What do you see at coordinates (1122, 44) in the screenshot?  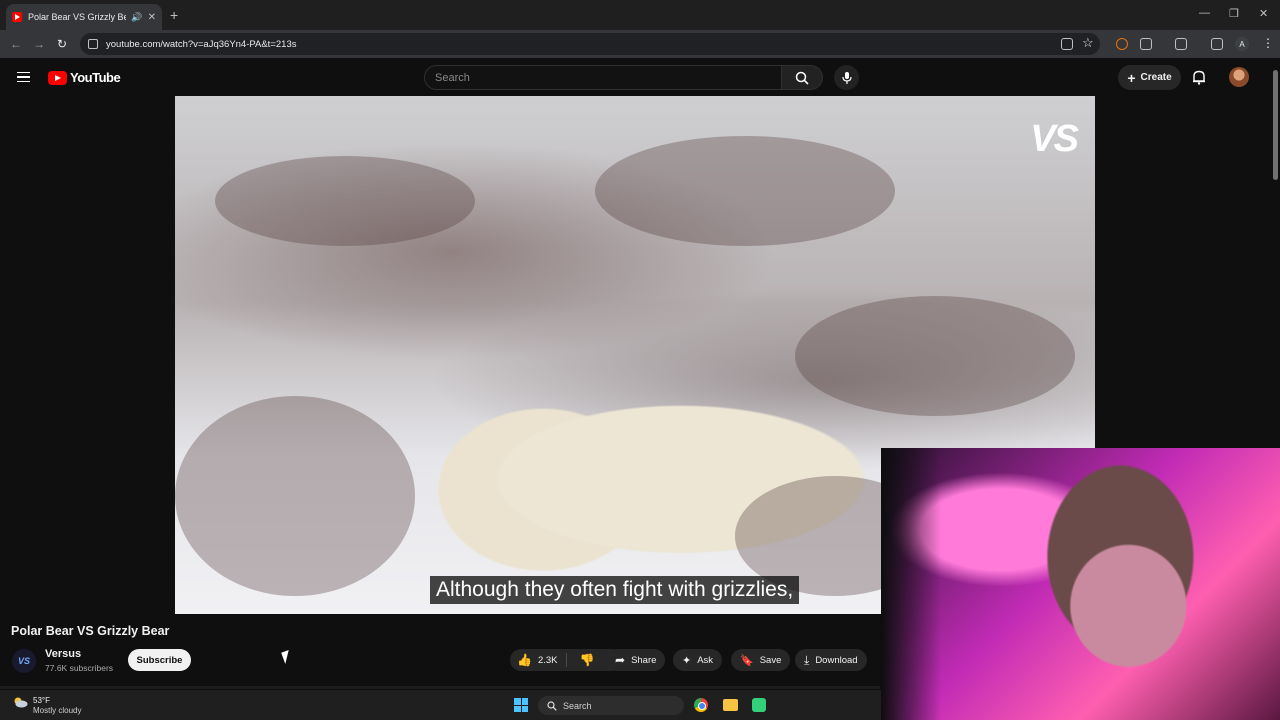 I see `extension-icon` at bounding box center [1122, 44].